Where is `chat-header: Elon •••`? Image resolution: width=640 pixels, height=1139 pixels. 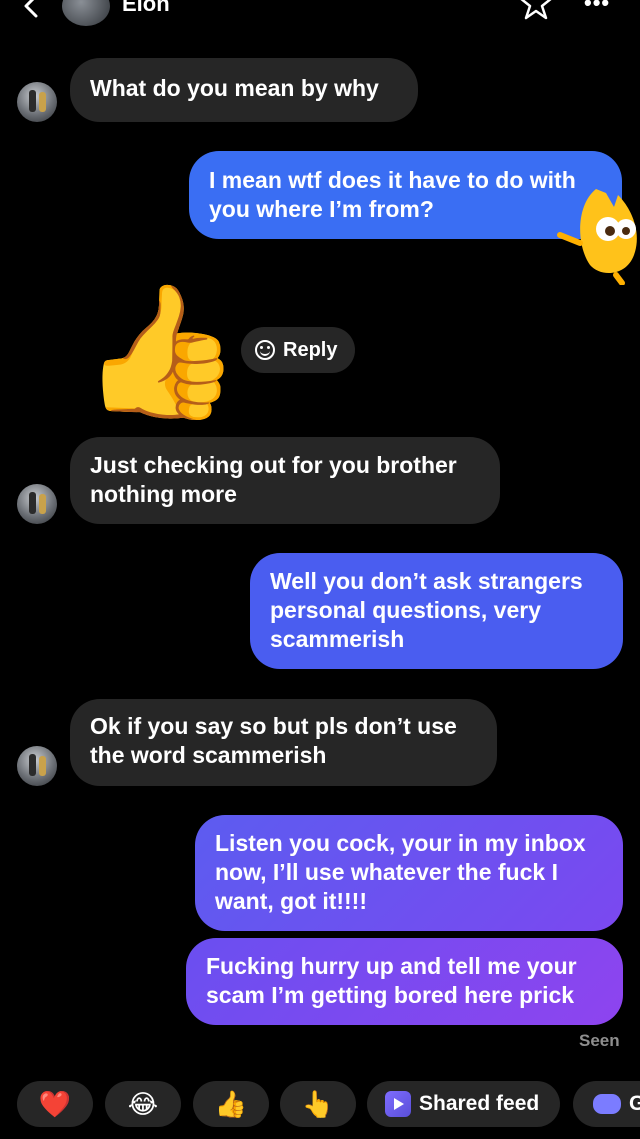
chat-header: Elon ••• is located at coordinates (320, 18).